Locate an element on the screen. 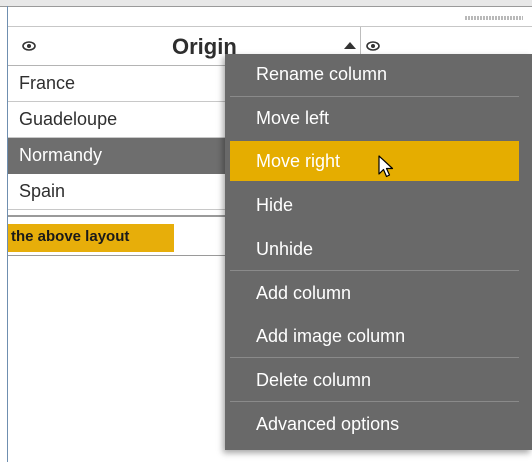 The width and height of the screenshot is (532, 462). menu-item-label: Rename column is located at coordinates (322, 74).